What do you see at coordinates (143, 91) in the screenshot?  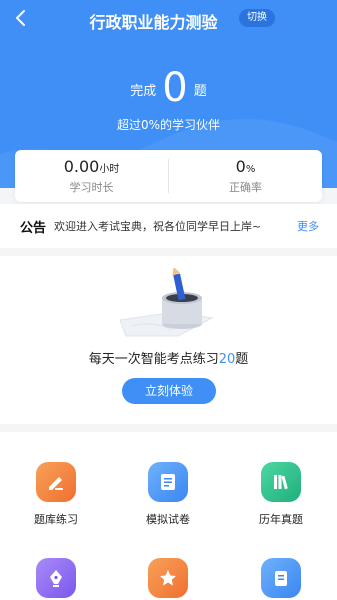 I see `completed-prefix: 完成` at bounding box center [143, 91].